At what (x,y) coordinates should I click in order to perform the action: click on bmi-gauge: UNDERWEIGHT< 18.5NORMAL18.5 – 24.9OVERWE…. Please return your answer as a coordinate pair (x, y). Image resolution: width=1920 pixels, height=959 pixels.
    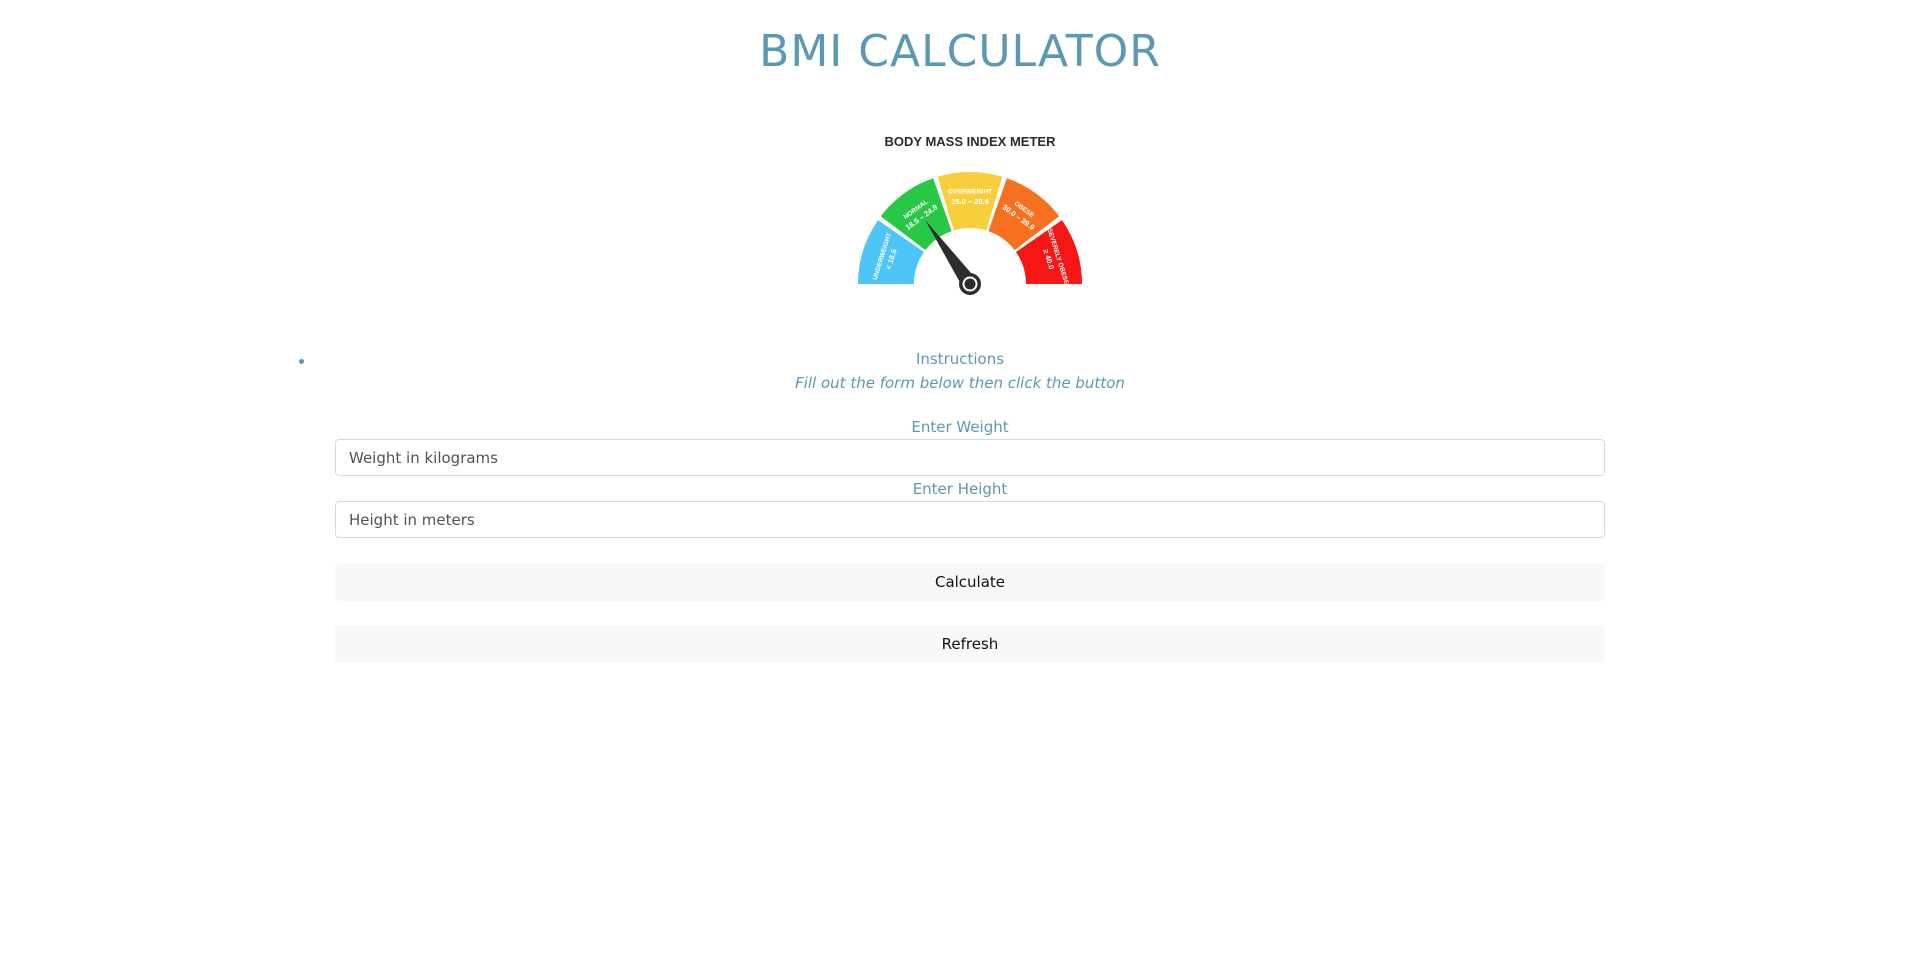
    Looking at the image, I should click on (970, 233).